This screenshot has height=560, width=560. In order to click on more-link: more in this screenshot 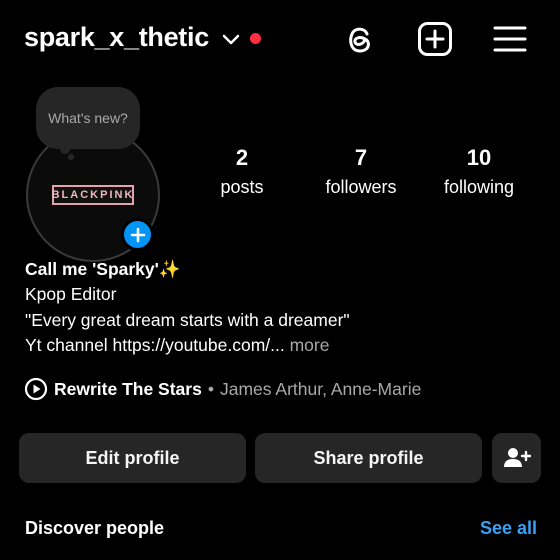, I will do `click(307, 345)`.